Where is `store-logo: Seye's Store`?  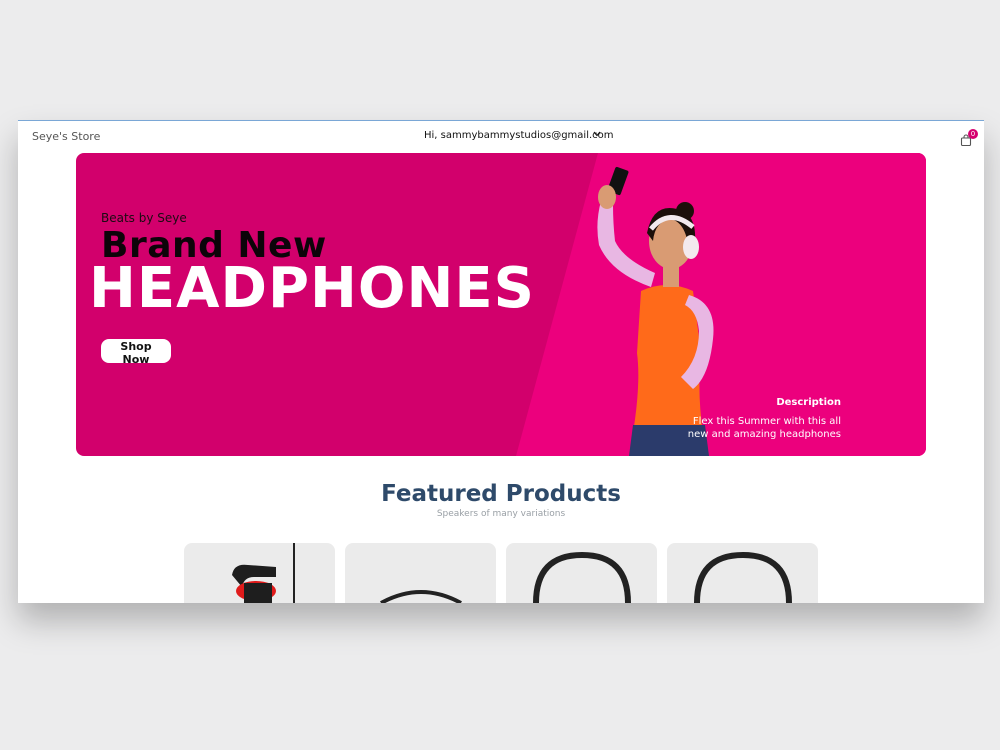
store-logo: Seye's Store is located at coordinates (66, 136).